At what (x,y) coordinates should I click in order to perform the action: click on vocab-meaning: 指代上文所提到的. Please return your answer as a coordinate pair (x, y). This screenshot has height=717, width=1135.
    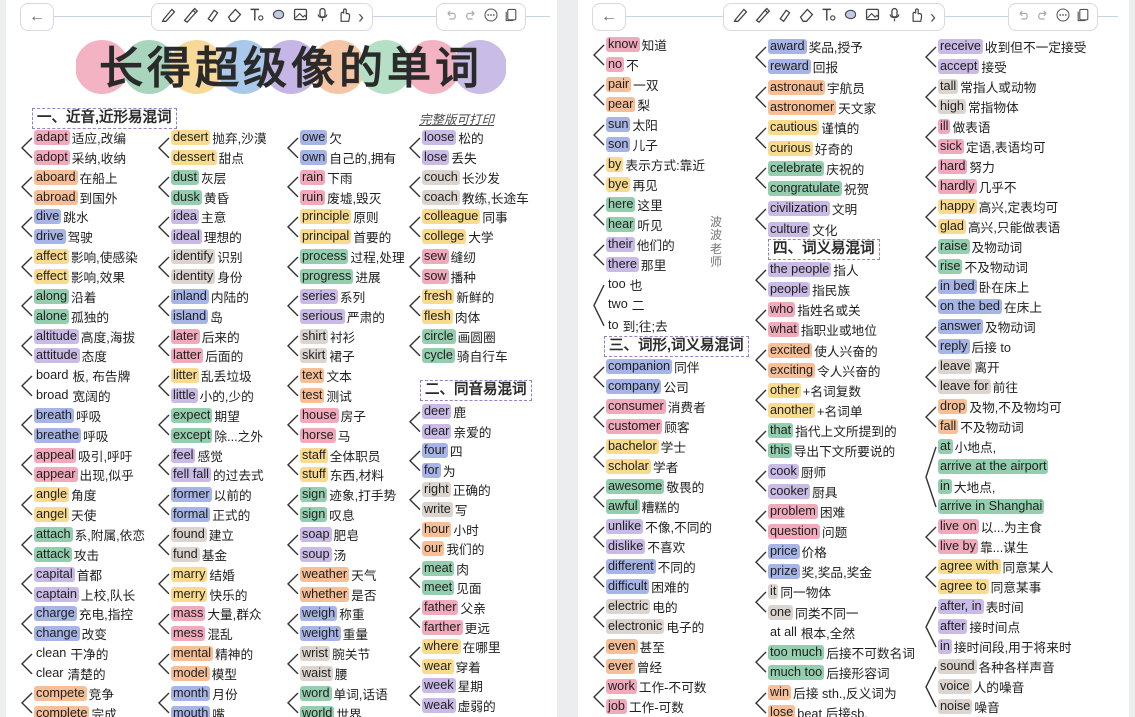
    Looking at the image, I should click on (846, 432).